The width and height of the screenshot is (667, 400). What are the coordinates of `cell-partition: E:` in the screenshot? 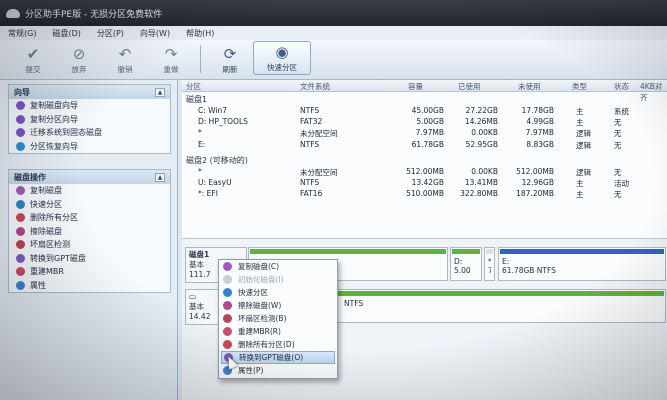 It's located at (202, 144).